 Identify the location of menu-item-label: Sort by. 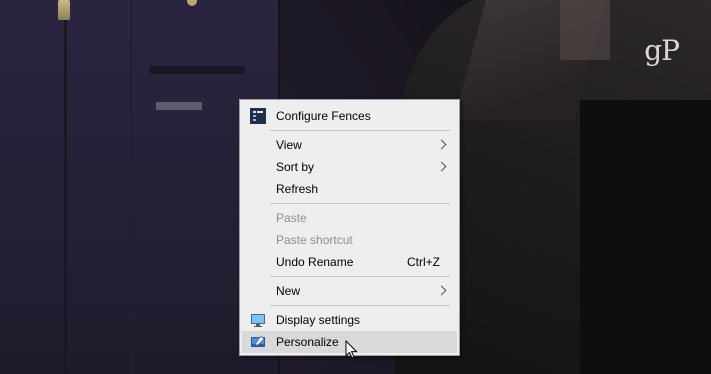
(295, 167).